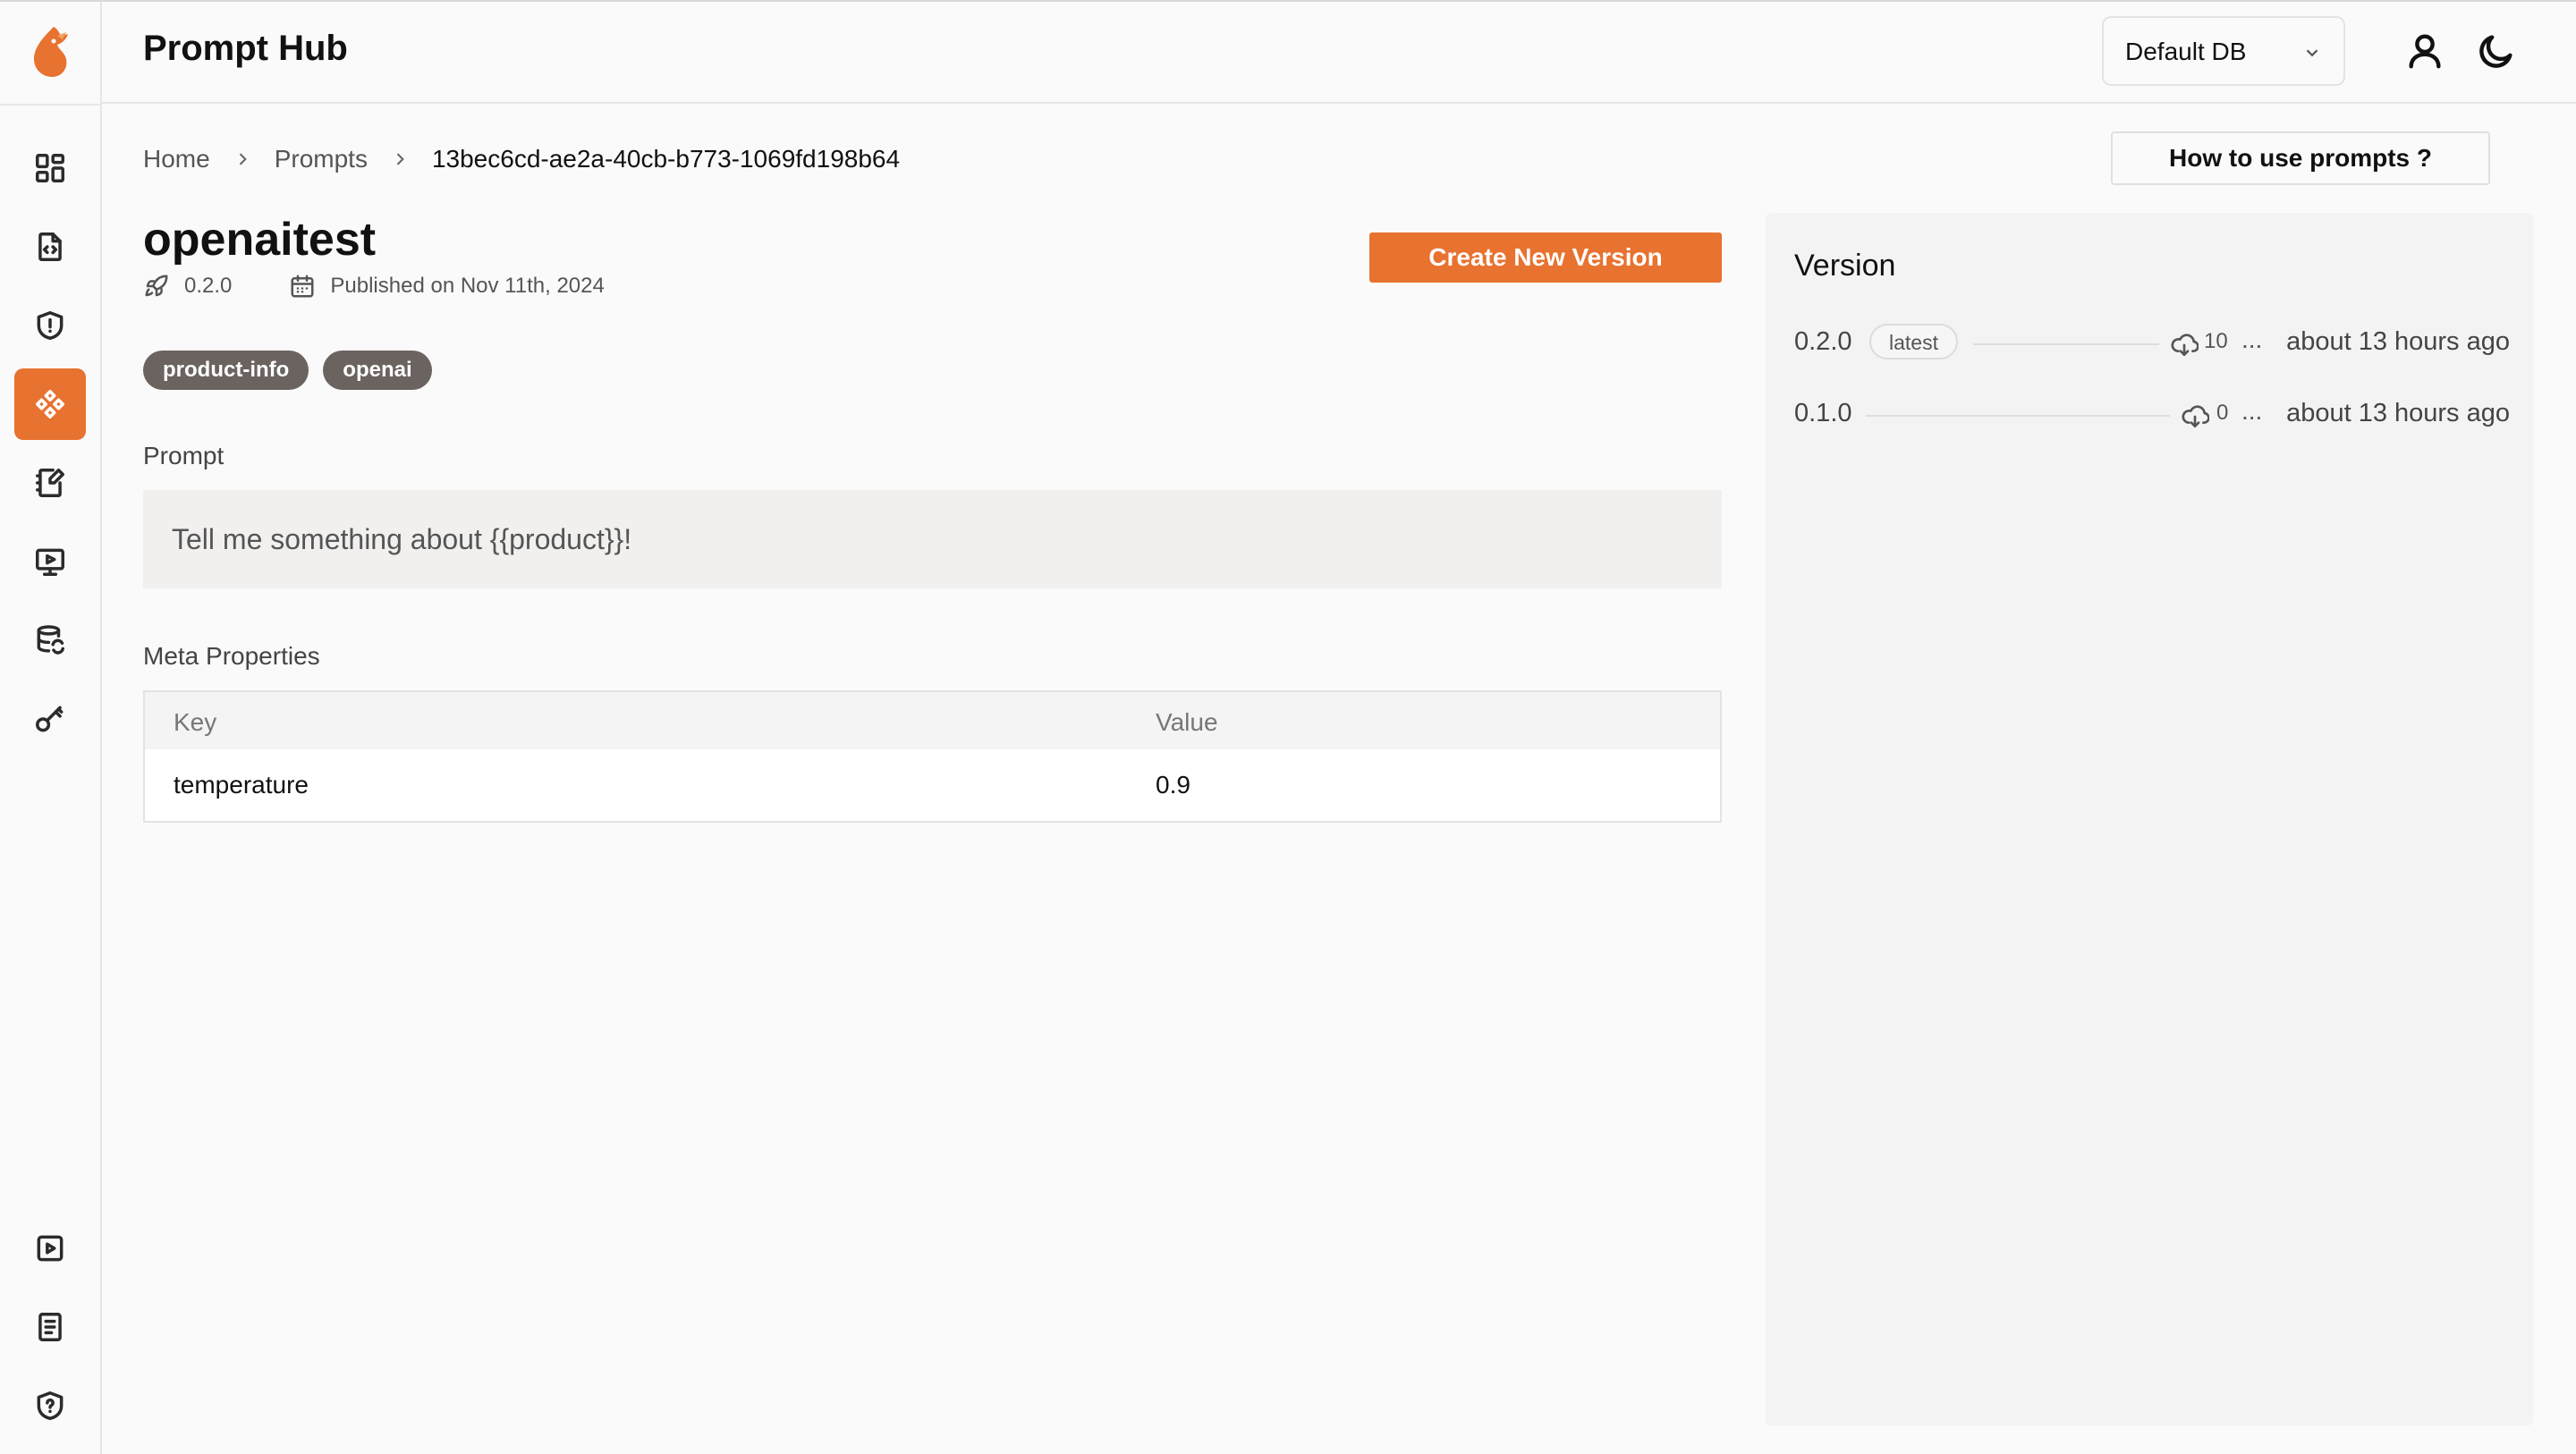  I want to click on dashboard-icon, so click(50, 168).